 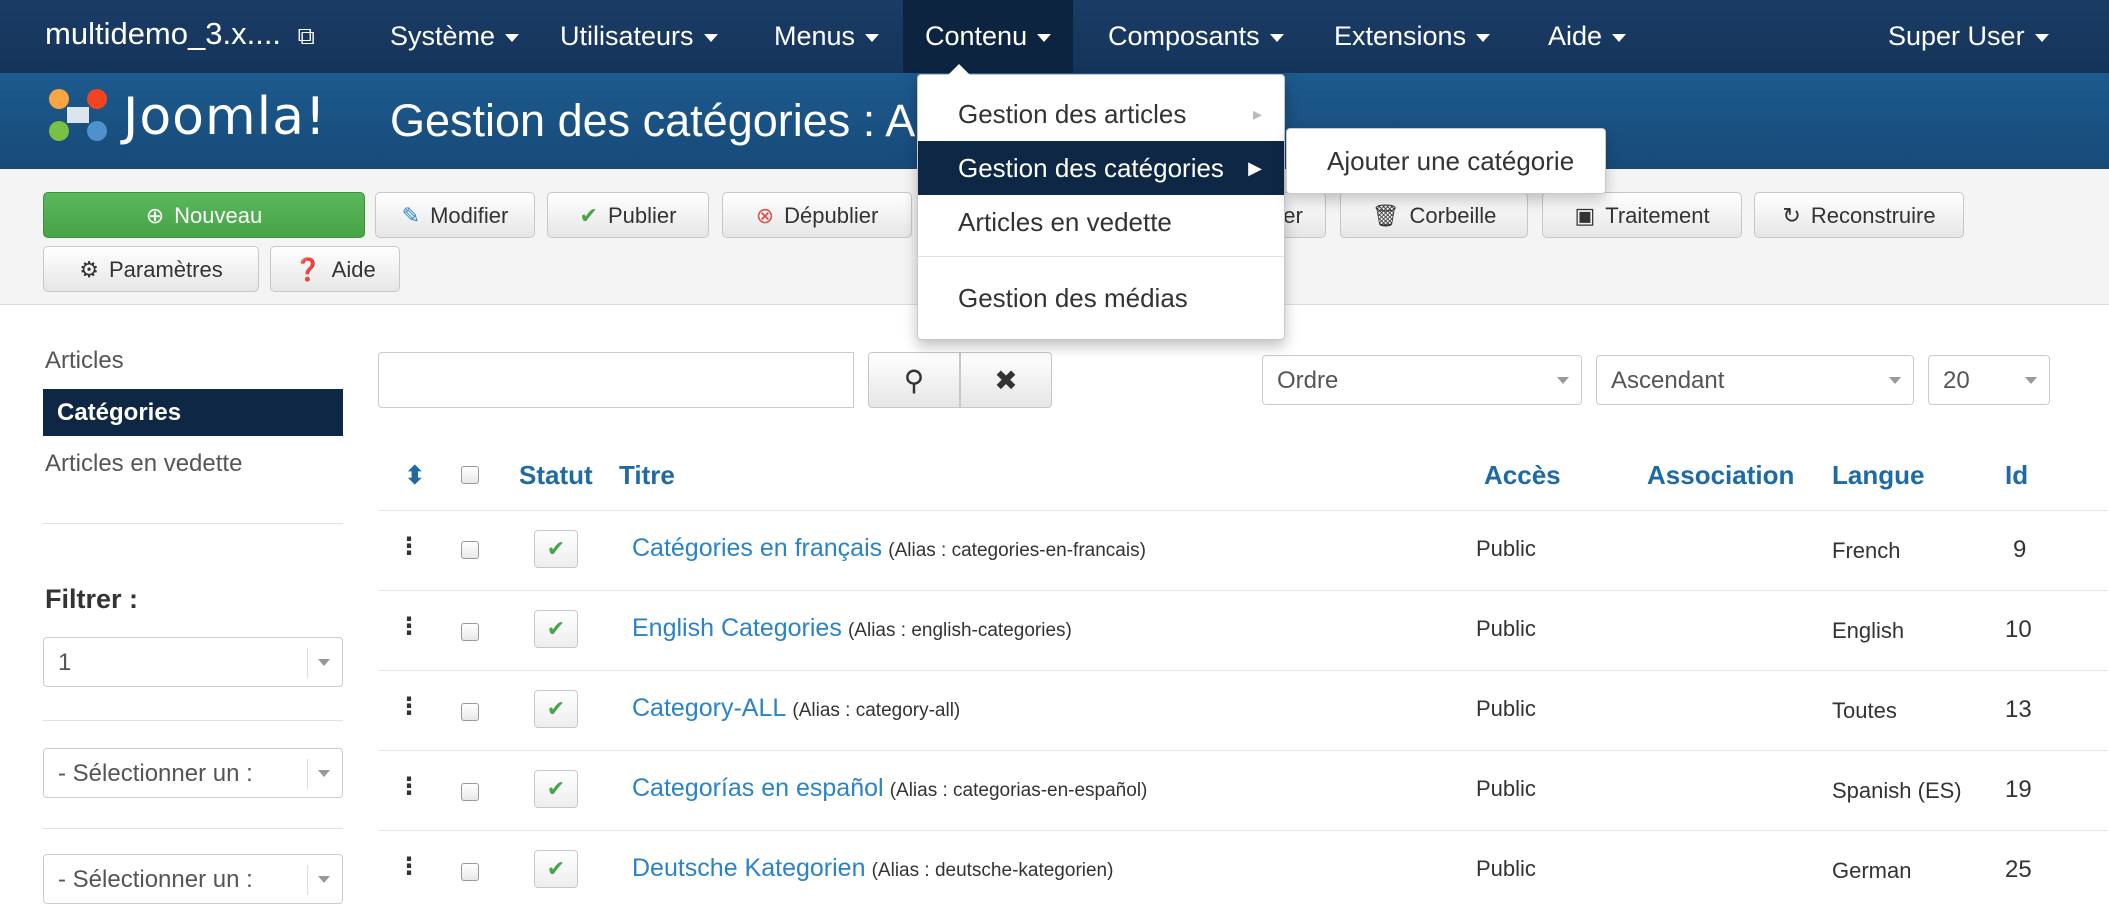 I want to click on options-button: ⚙ Paramètres, so click(x=151, y=269).